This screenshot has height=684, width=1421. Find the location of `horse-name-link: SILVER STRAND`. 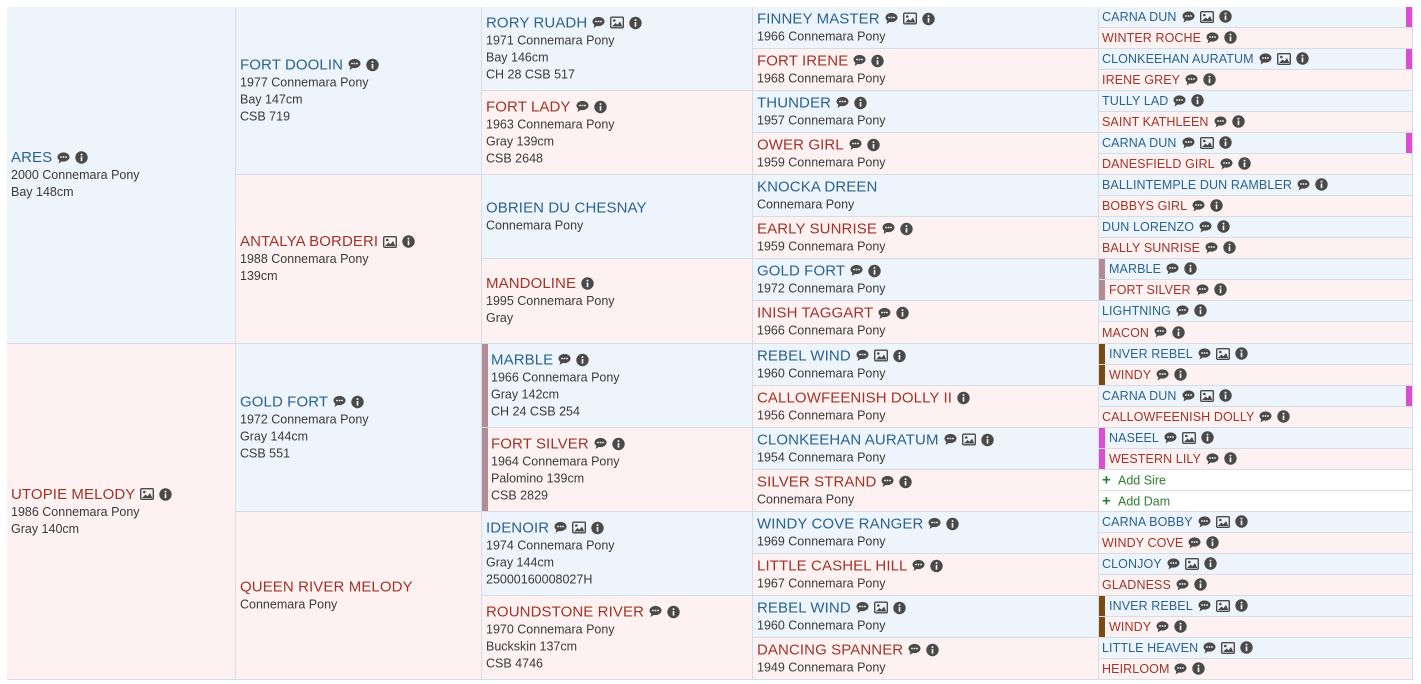

horse-name-link: SILVER STRAND is located at coordinates (816, 481).